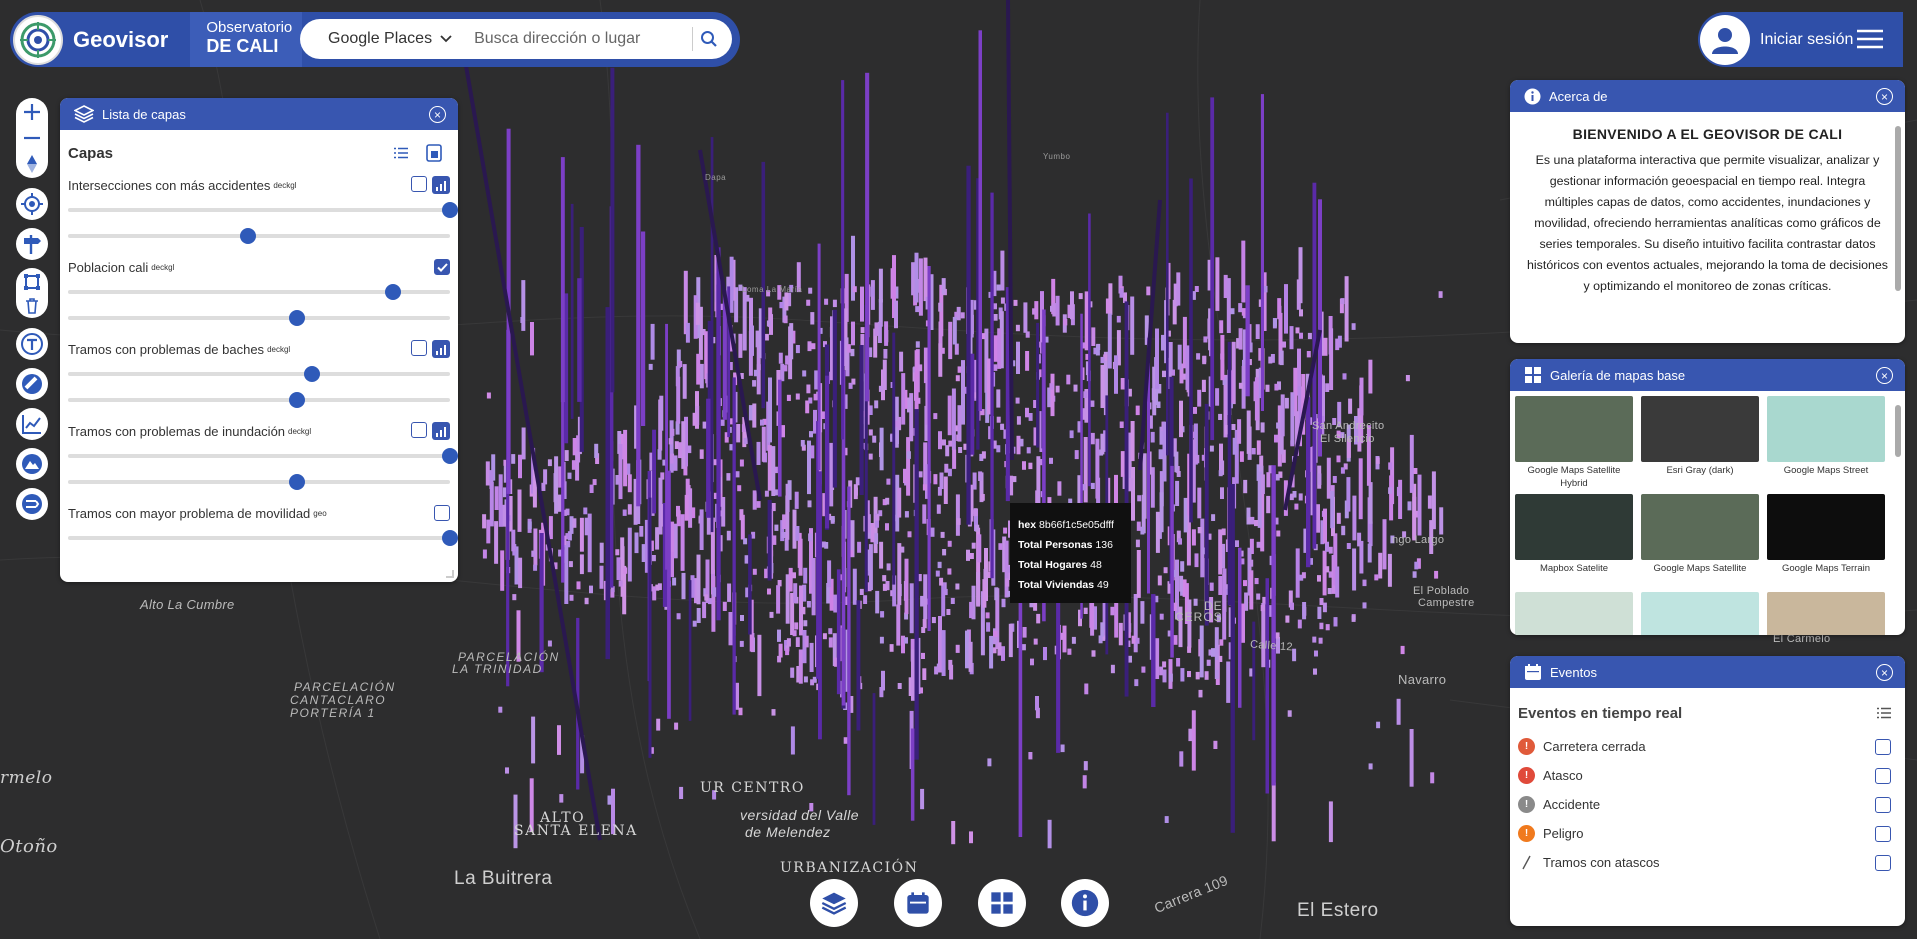 The image size is (1917, 939). Describe the element at coordinates (441, 431) in the screenshot. I see `layer-chart-icon` at that location.